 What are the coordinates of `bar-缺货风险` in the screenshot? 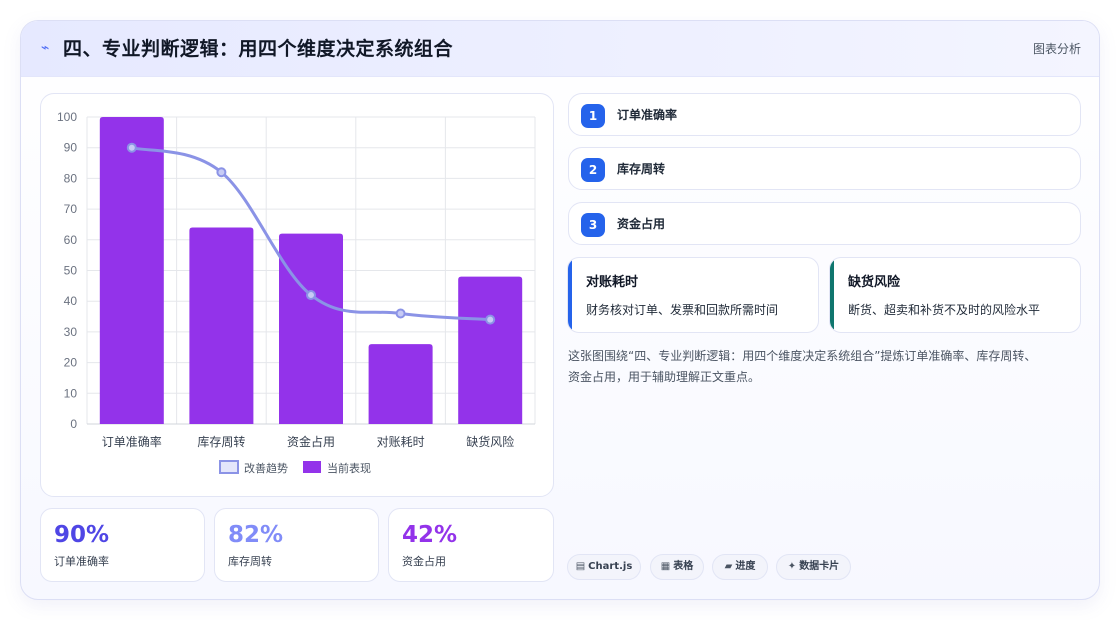 It's located at (490, 350).